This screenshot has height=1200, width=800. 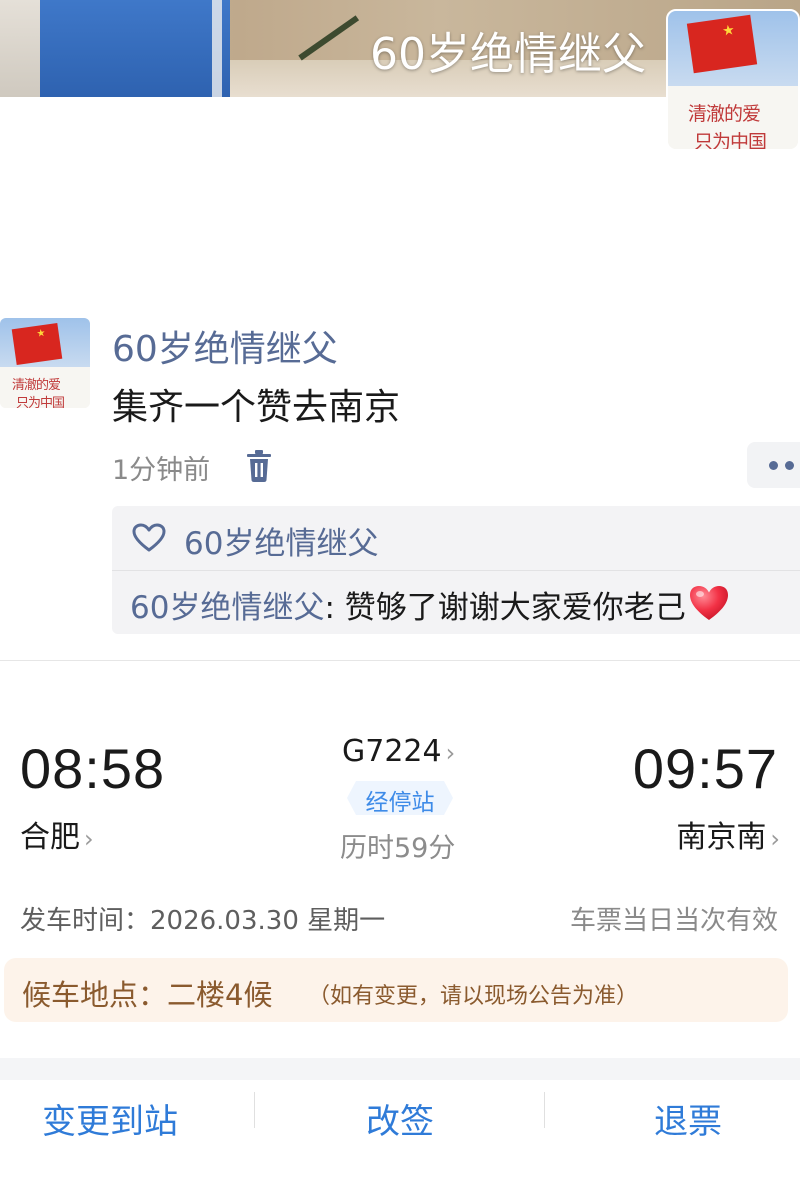 What do you see at coordinates (93, 768) in the screenshot?
I see `departure-time: 08:58` at bounding box center [93, 768].